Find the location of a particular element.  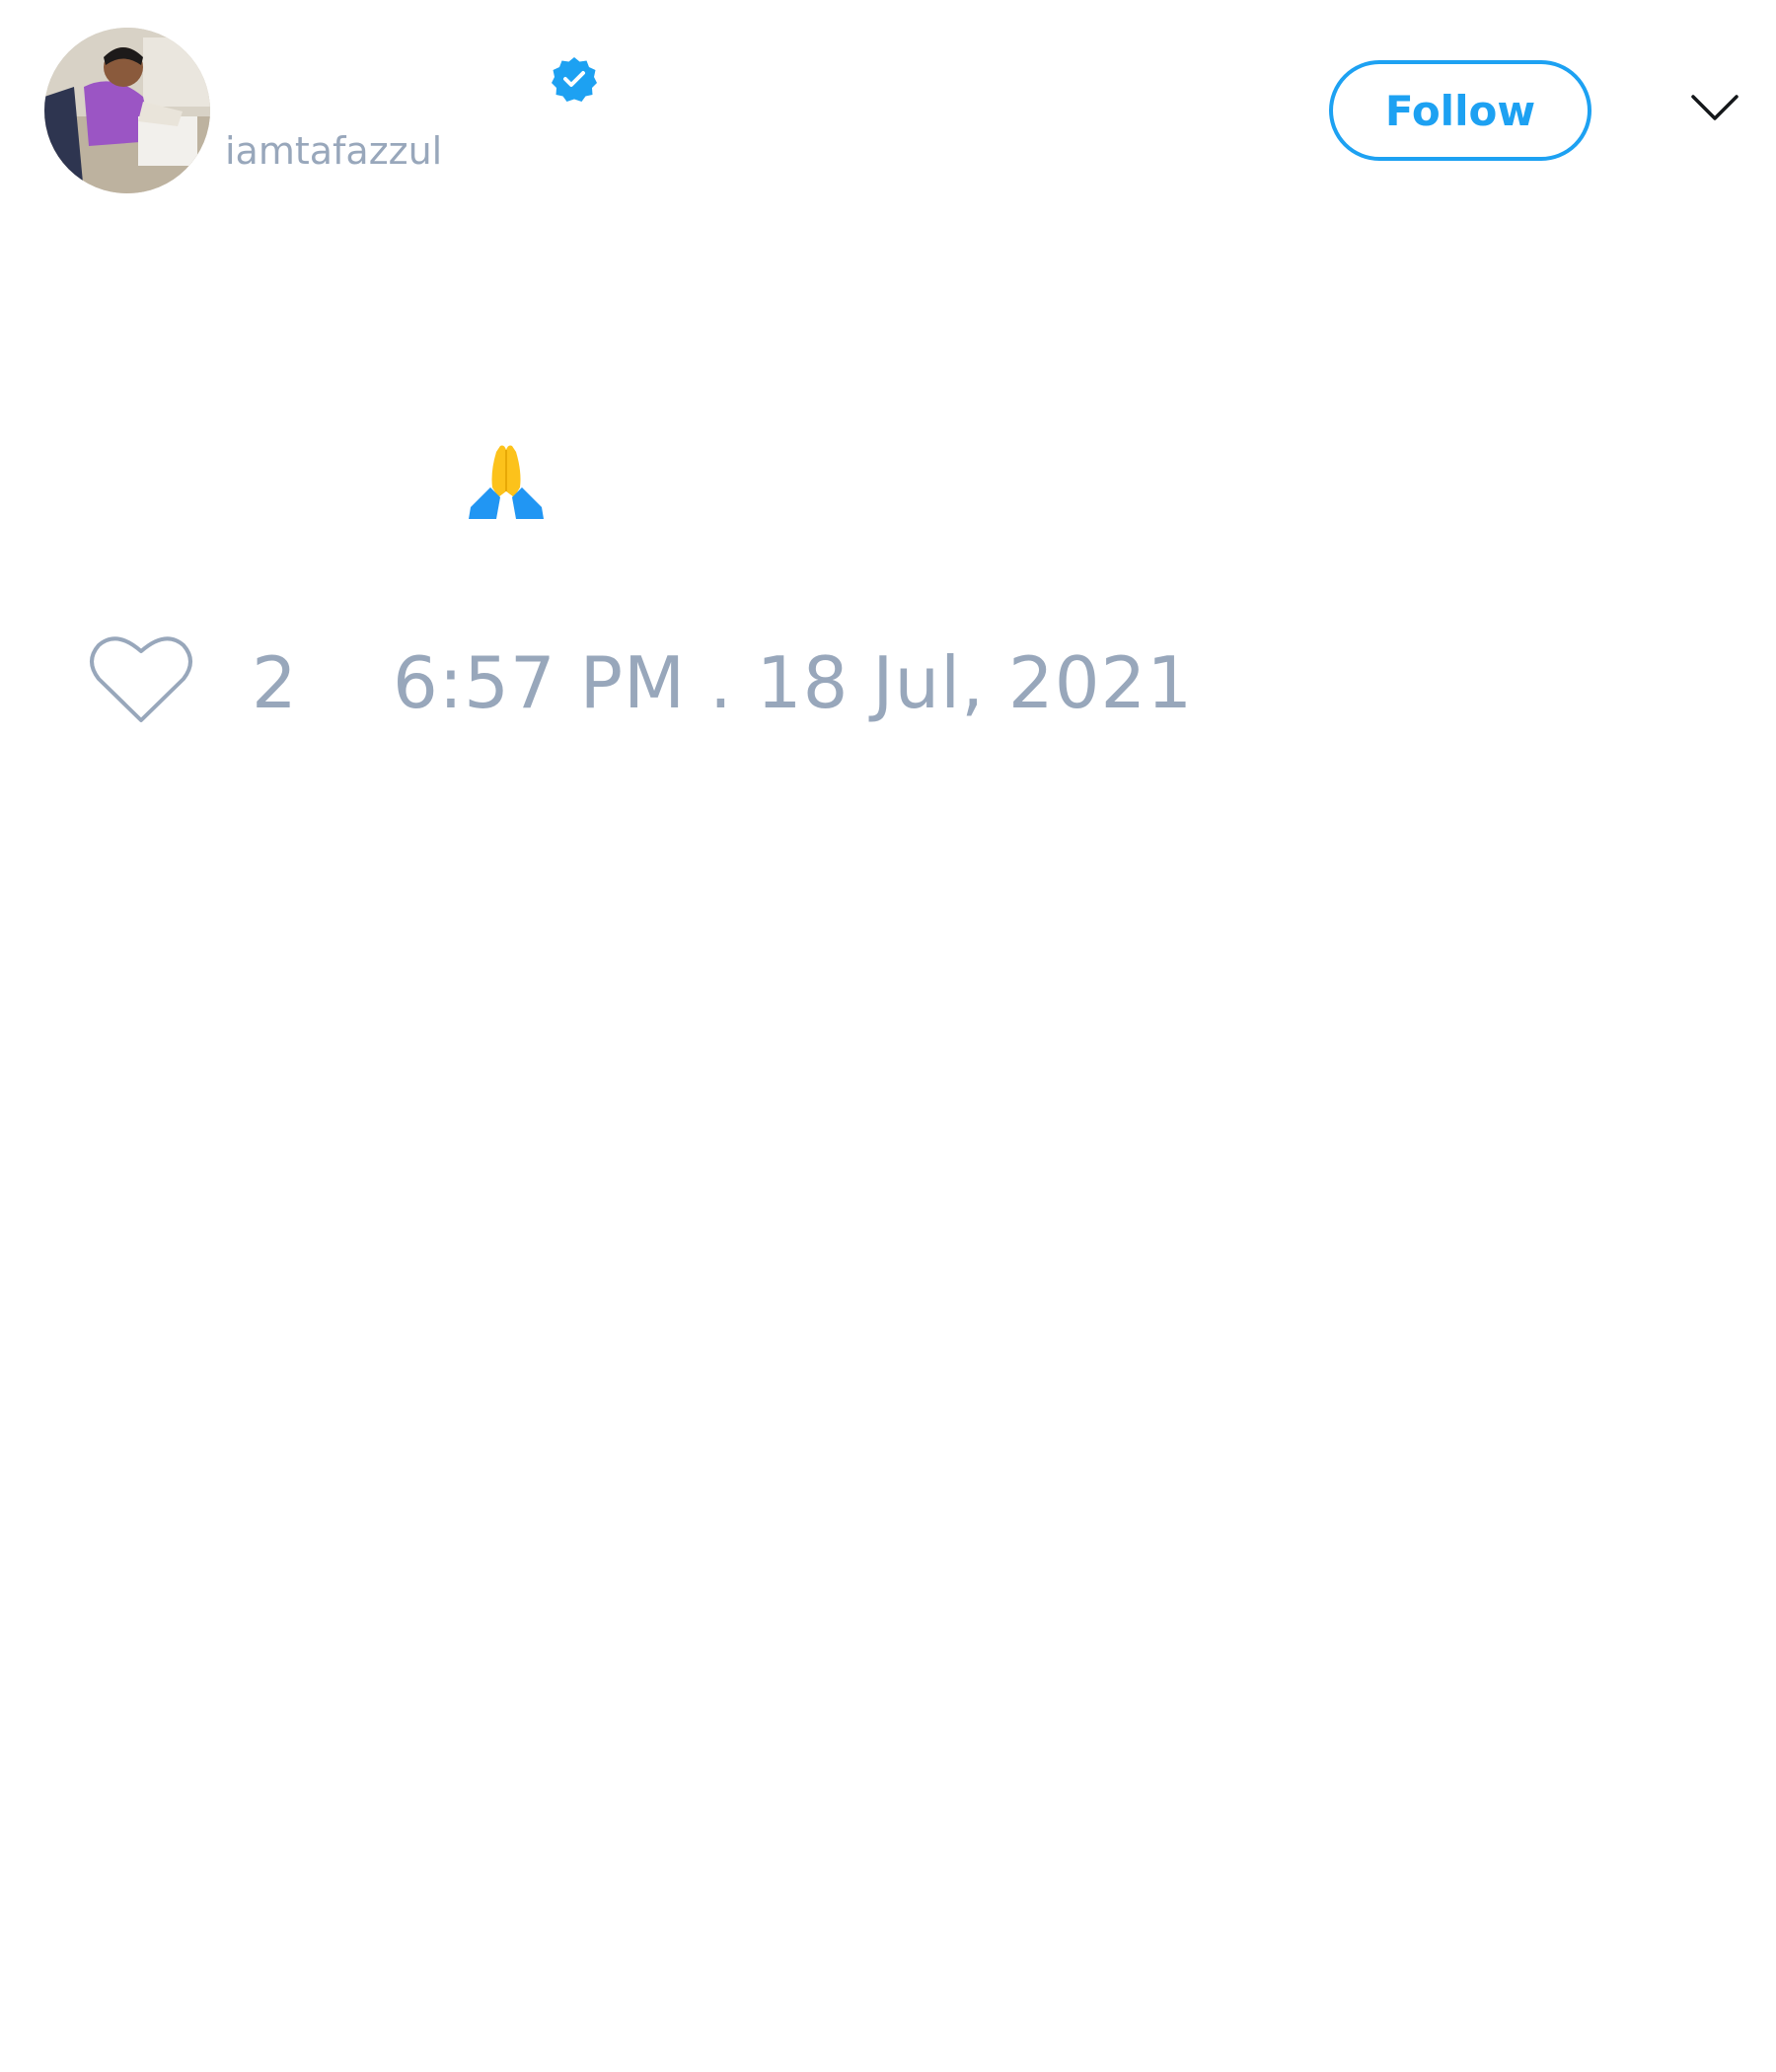

author-handle: iamtafazzul is located at coordinates (333, 151).